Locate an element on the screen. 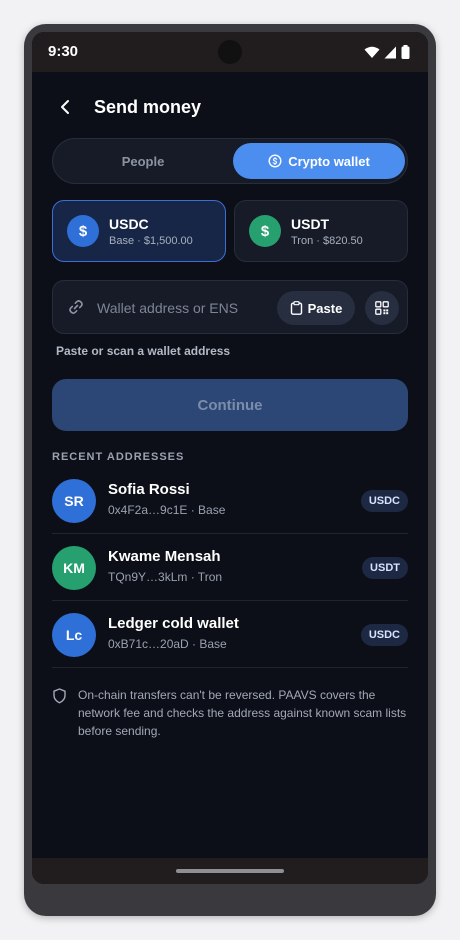 The height and width of the screenshot is (940, 460). page-title: Send money is located at coordinates (148, 107).